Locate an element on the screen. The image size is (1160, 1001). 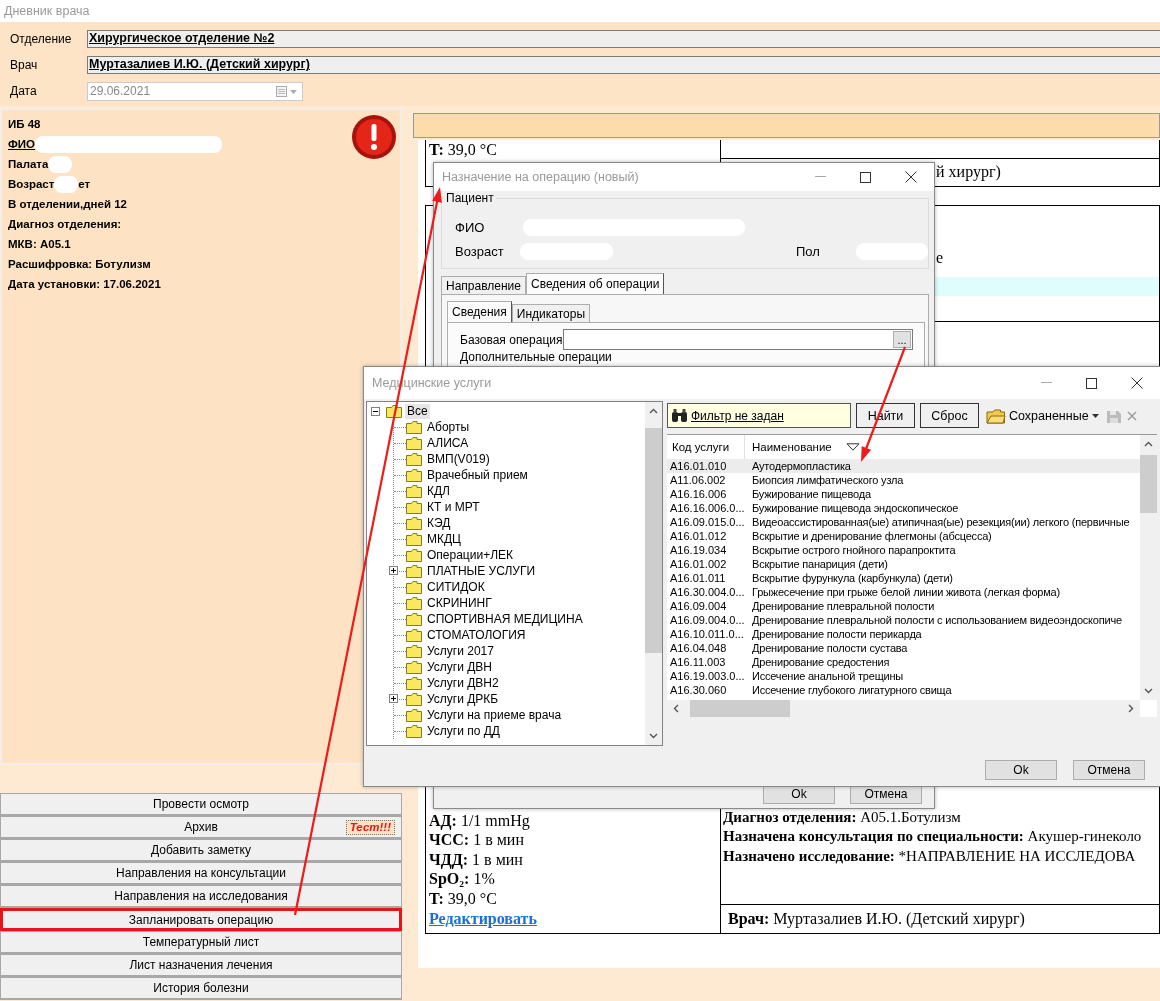
tree-item: Услуги 2017 is located at coordinates (460, 651).